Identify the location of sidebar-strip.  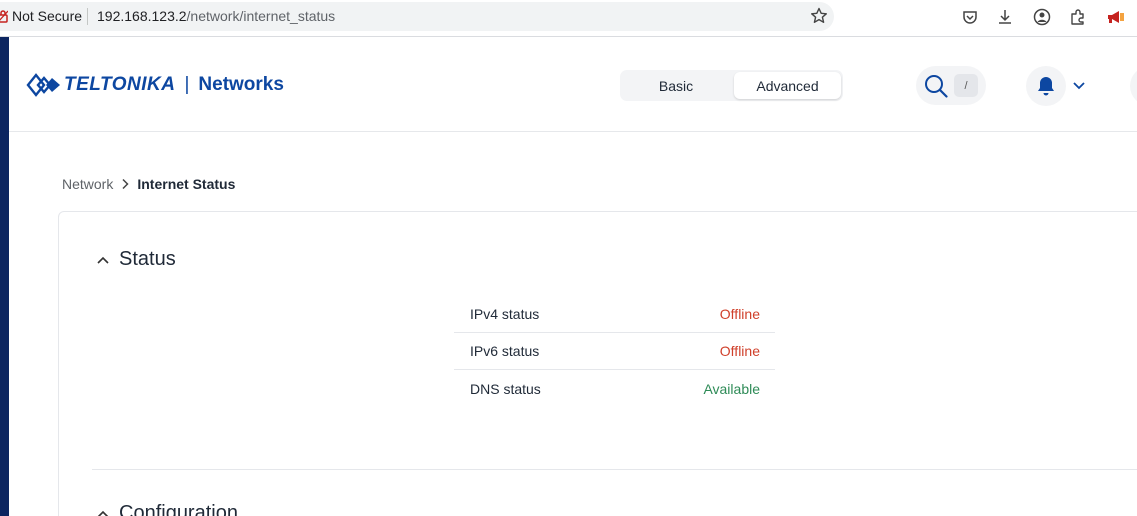
(4, 276).